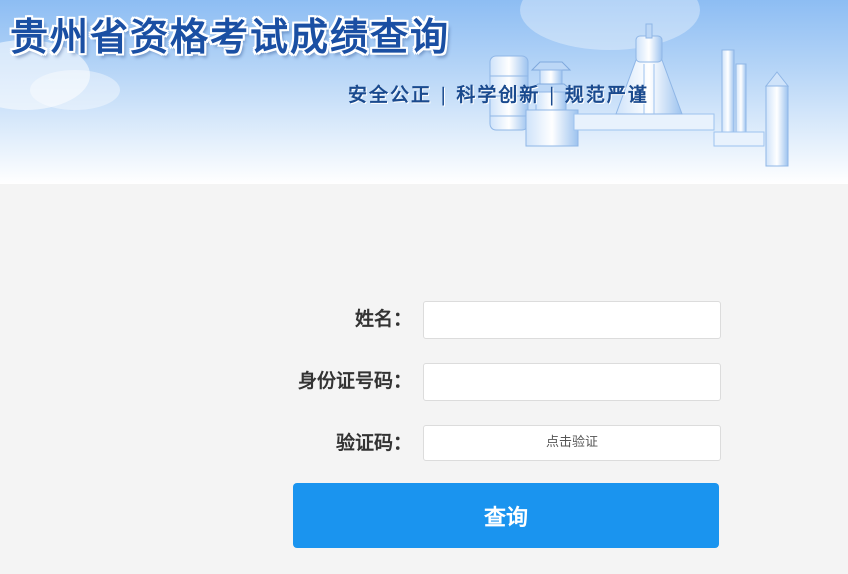  I want to click on id-number-input, so click(572, 382).